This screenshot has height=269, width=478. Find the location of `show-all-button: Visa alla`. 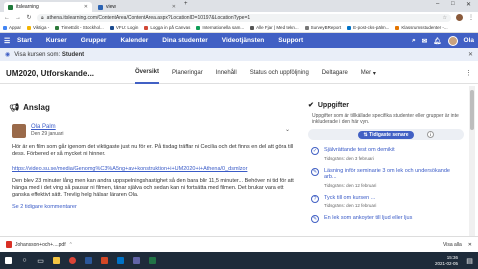

show-all-button: Visa alla is located at coordinates (452, 245).